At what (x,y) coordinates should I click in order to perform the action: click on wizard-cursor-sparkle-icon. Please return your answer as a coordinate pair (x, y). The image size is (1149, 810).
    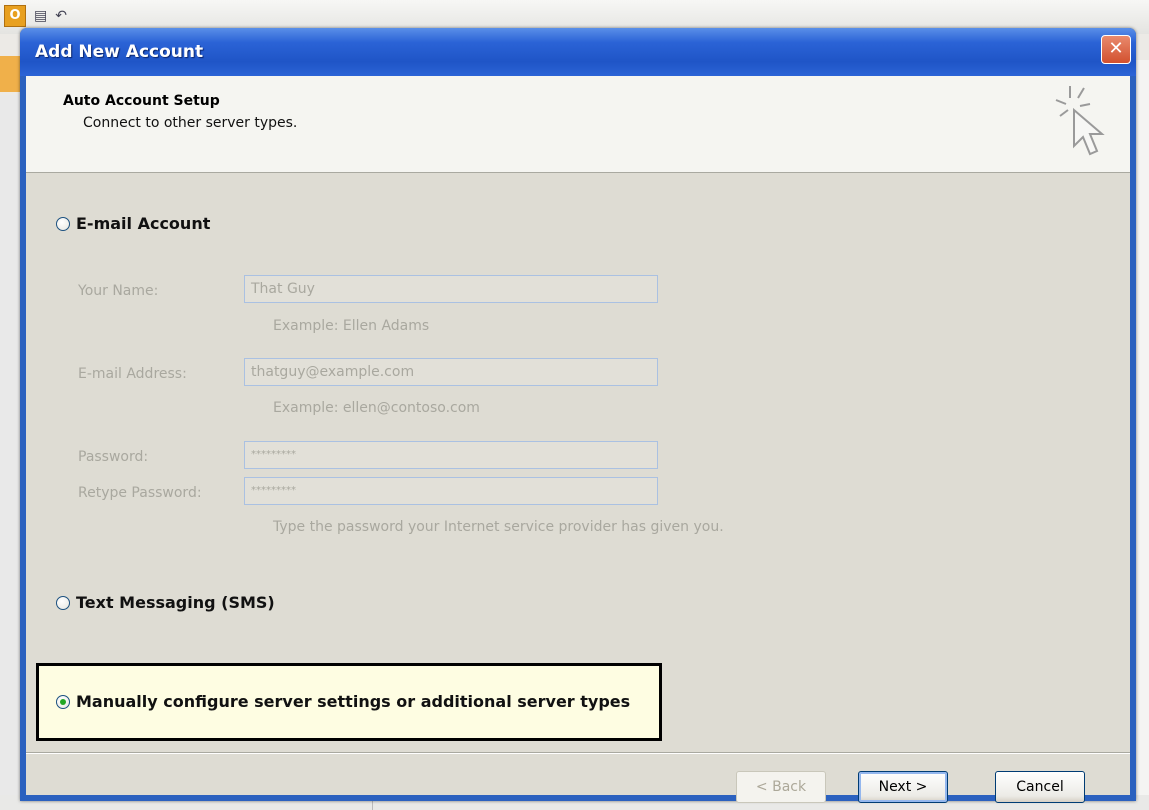
    Looking at the image, I should click on (1080, 121).